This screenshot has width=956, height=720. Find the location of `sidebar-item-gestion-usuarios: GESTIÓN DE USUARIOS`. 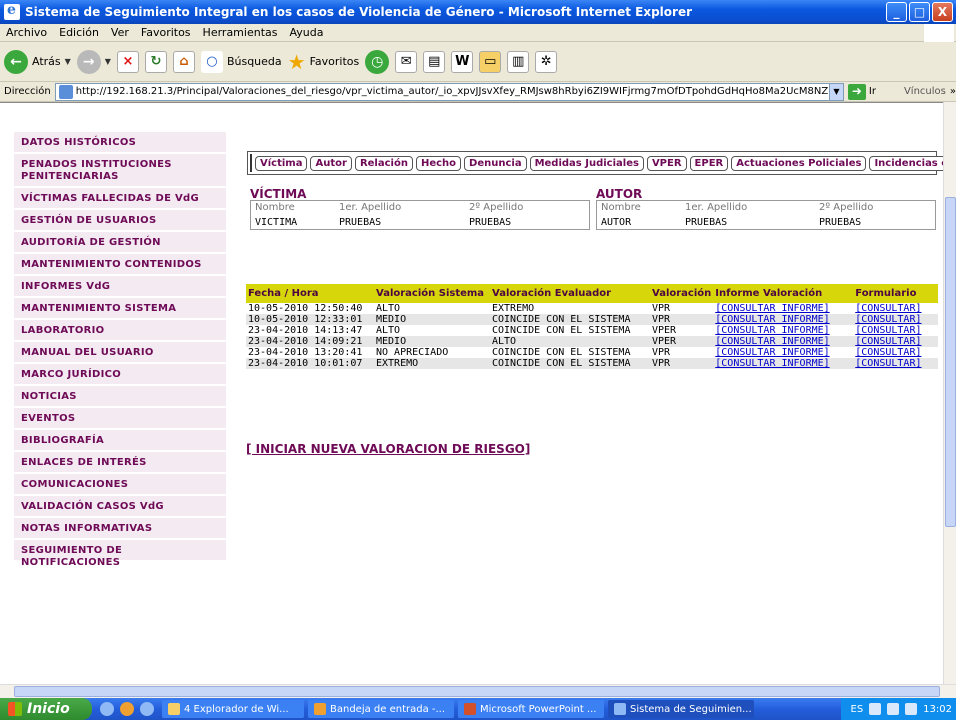

sidebar-item-gestion-usuarios: GESTIÓN DE USUARIOS is located at coordinates (120, 221).